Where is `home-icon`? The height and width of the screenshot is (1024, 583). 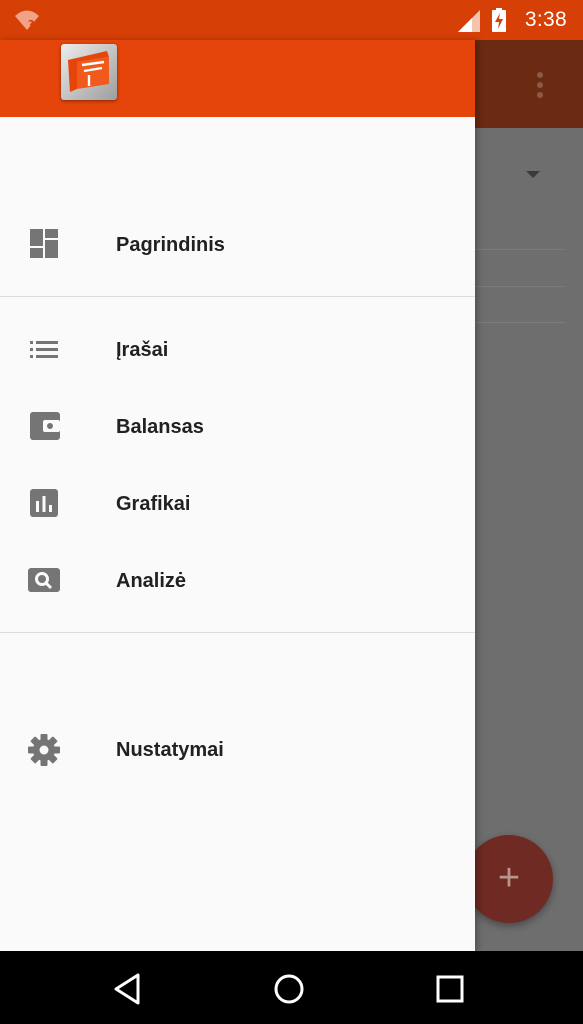
home-icon is located at coordinates (289, 989).